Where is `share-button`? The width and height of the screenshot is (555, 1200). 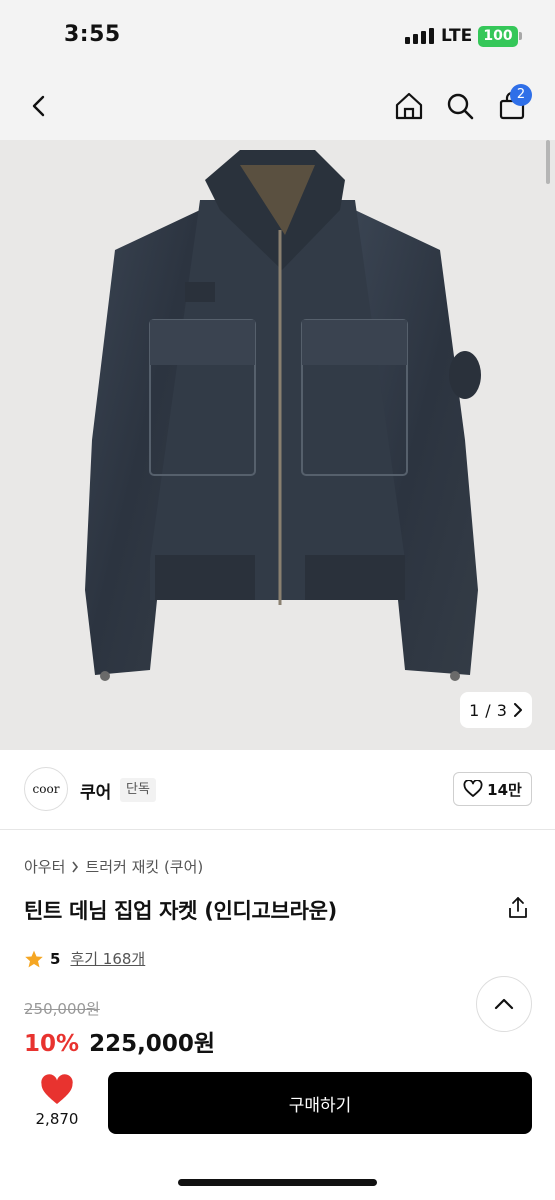 share-button is located at coordinates (518, 908).